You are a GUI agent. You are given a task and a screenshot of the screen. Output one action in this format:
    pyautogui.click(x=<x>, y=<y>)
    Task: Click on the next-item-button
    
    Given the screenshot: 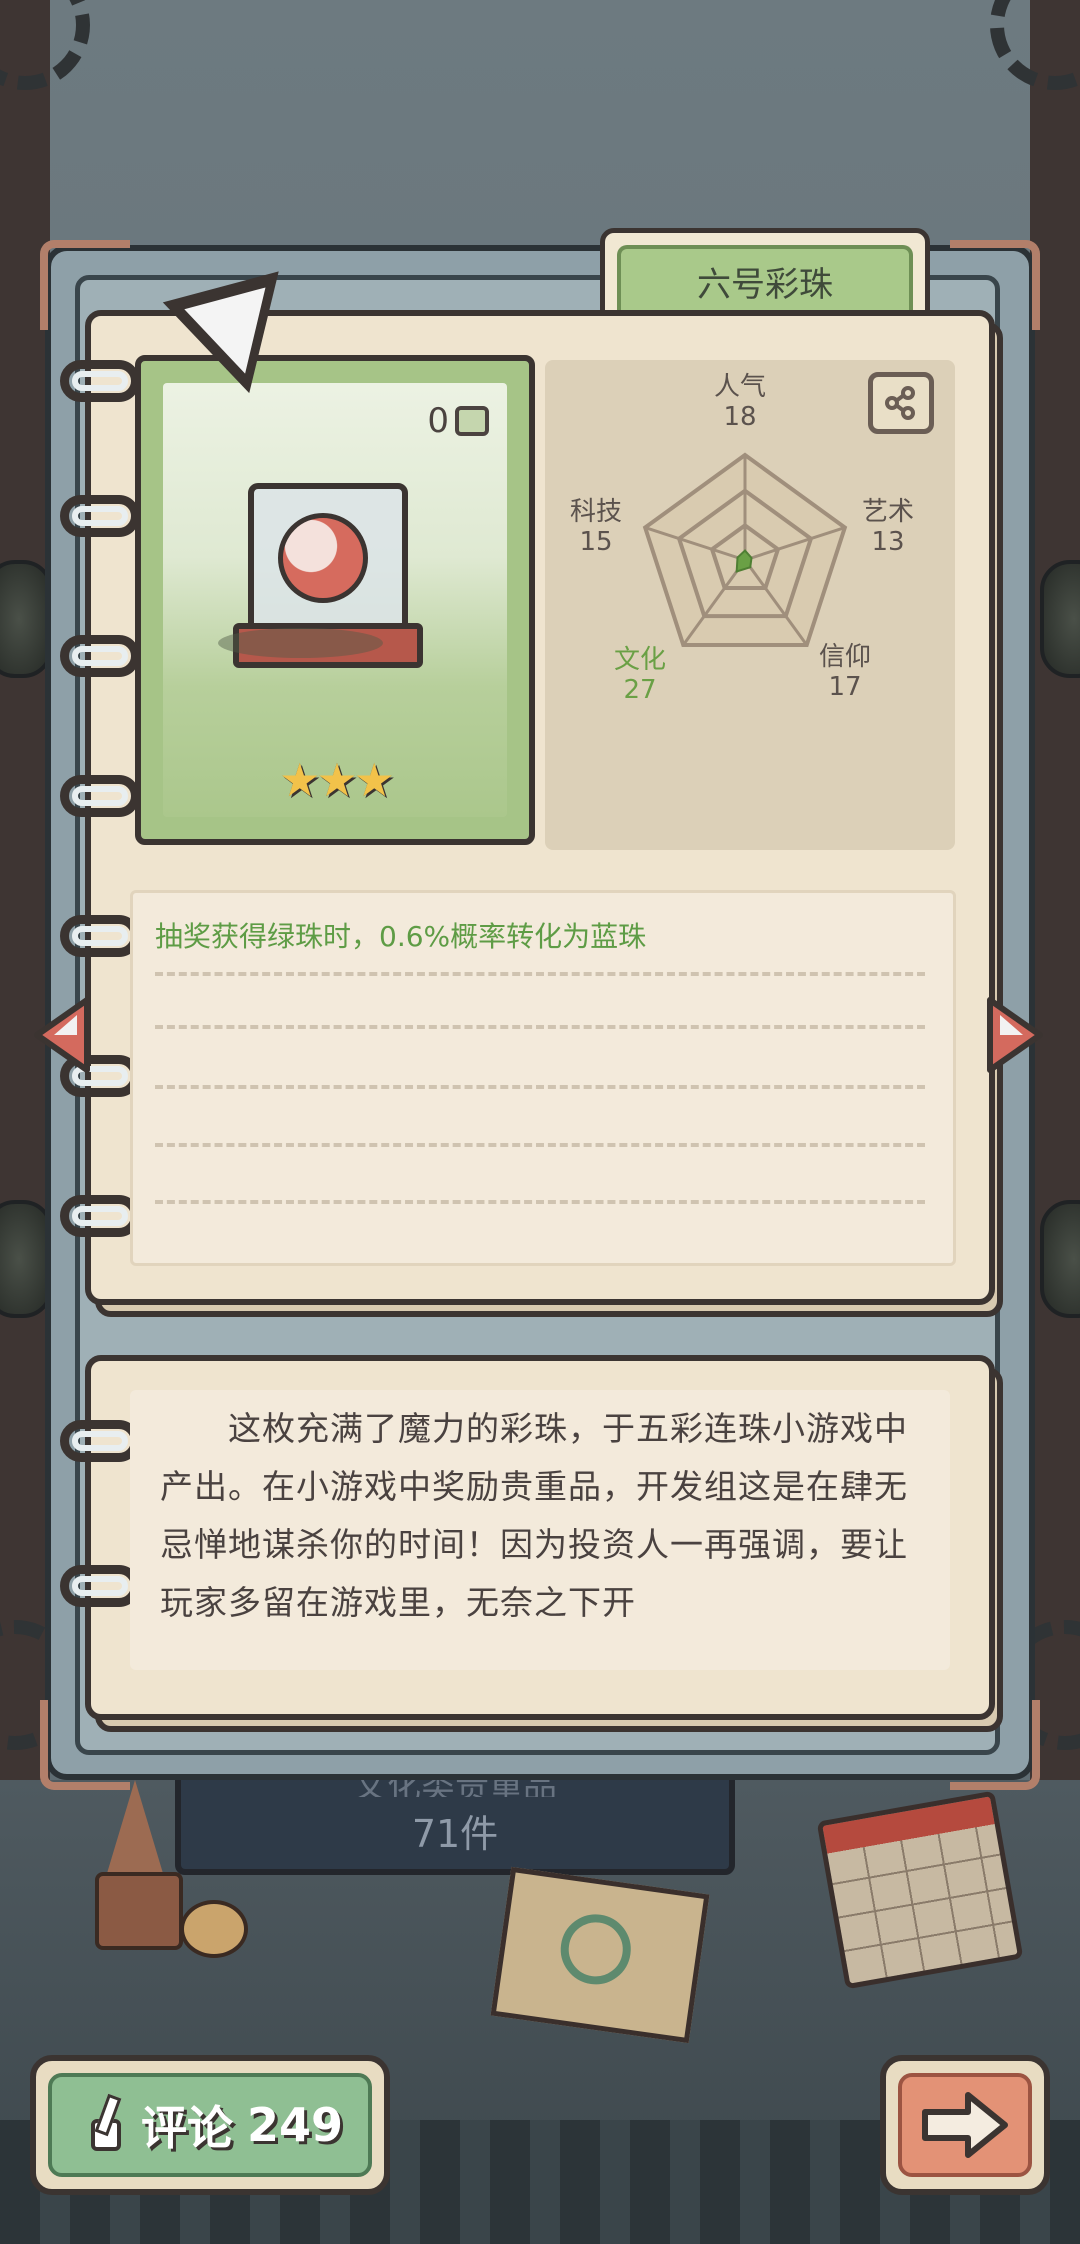 What is the action you would take?
    pyautogui.click(x=1015, y=1035)
    